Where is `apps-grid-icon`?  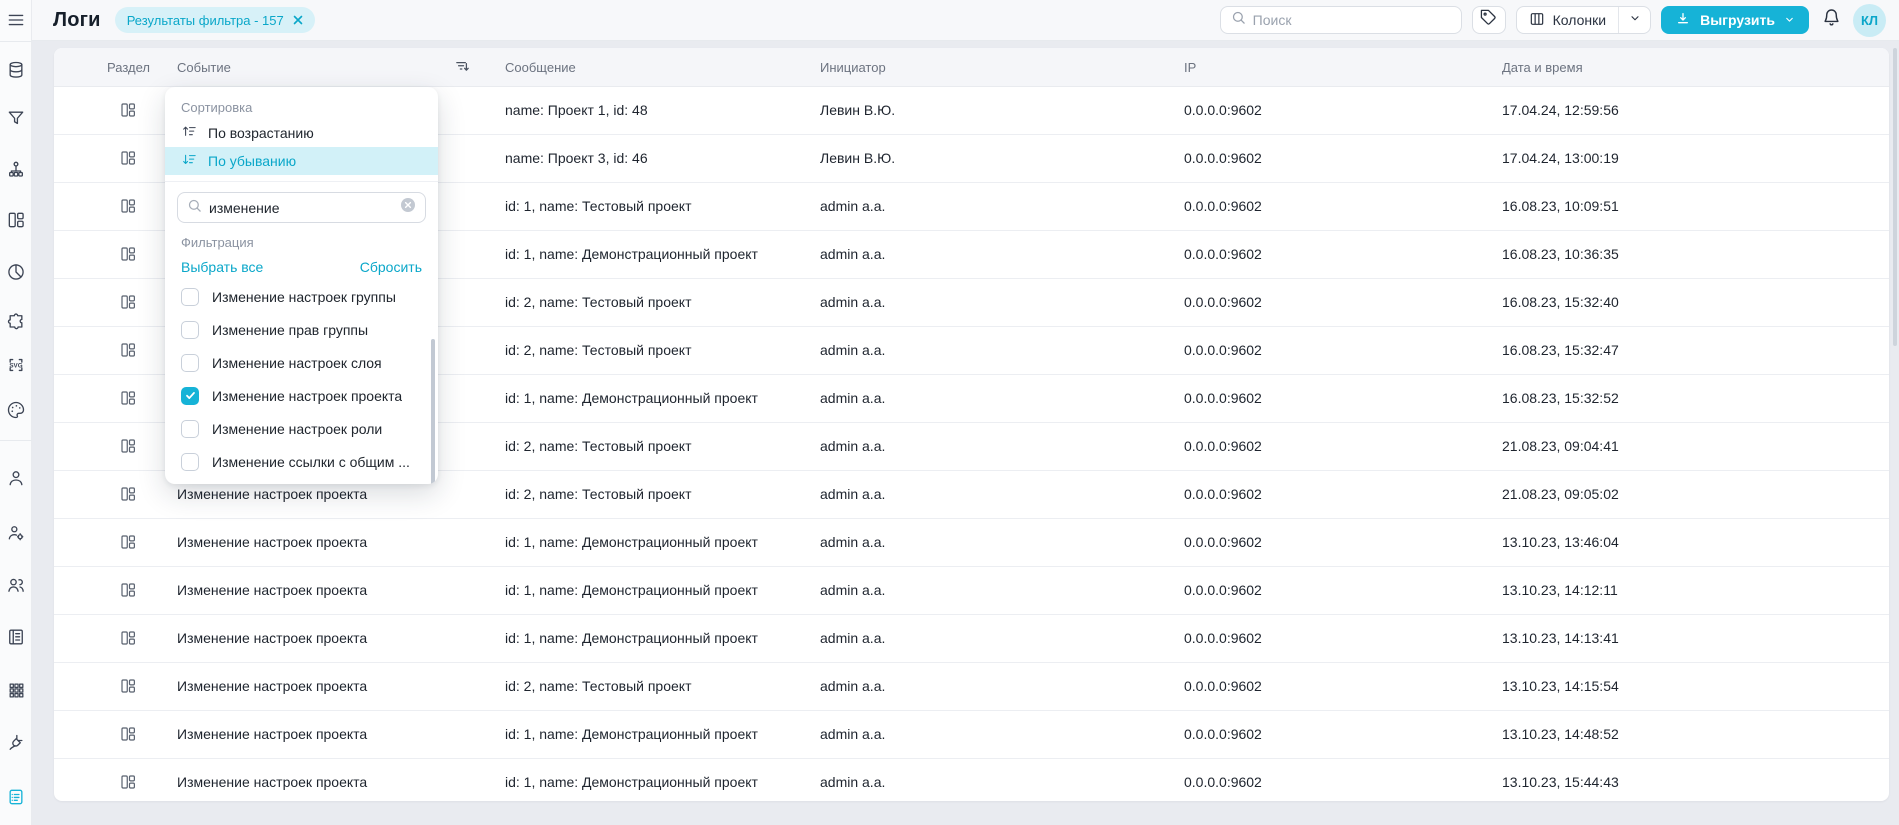 apps-grid-icon is located at coordinates (16, 690).